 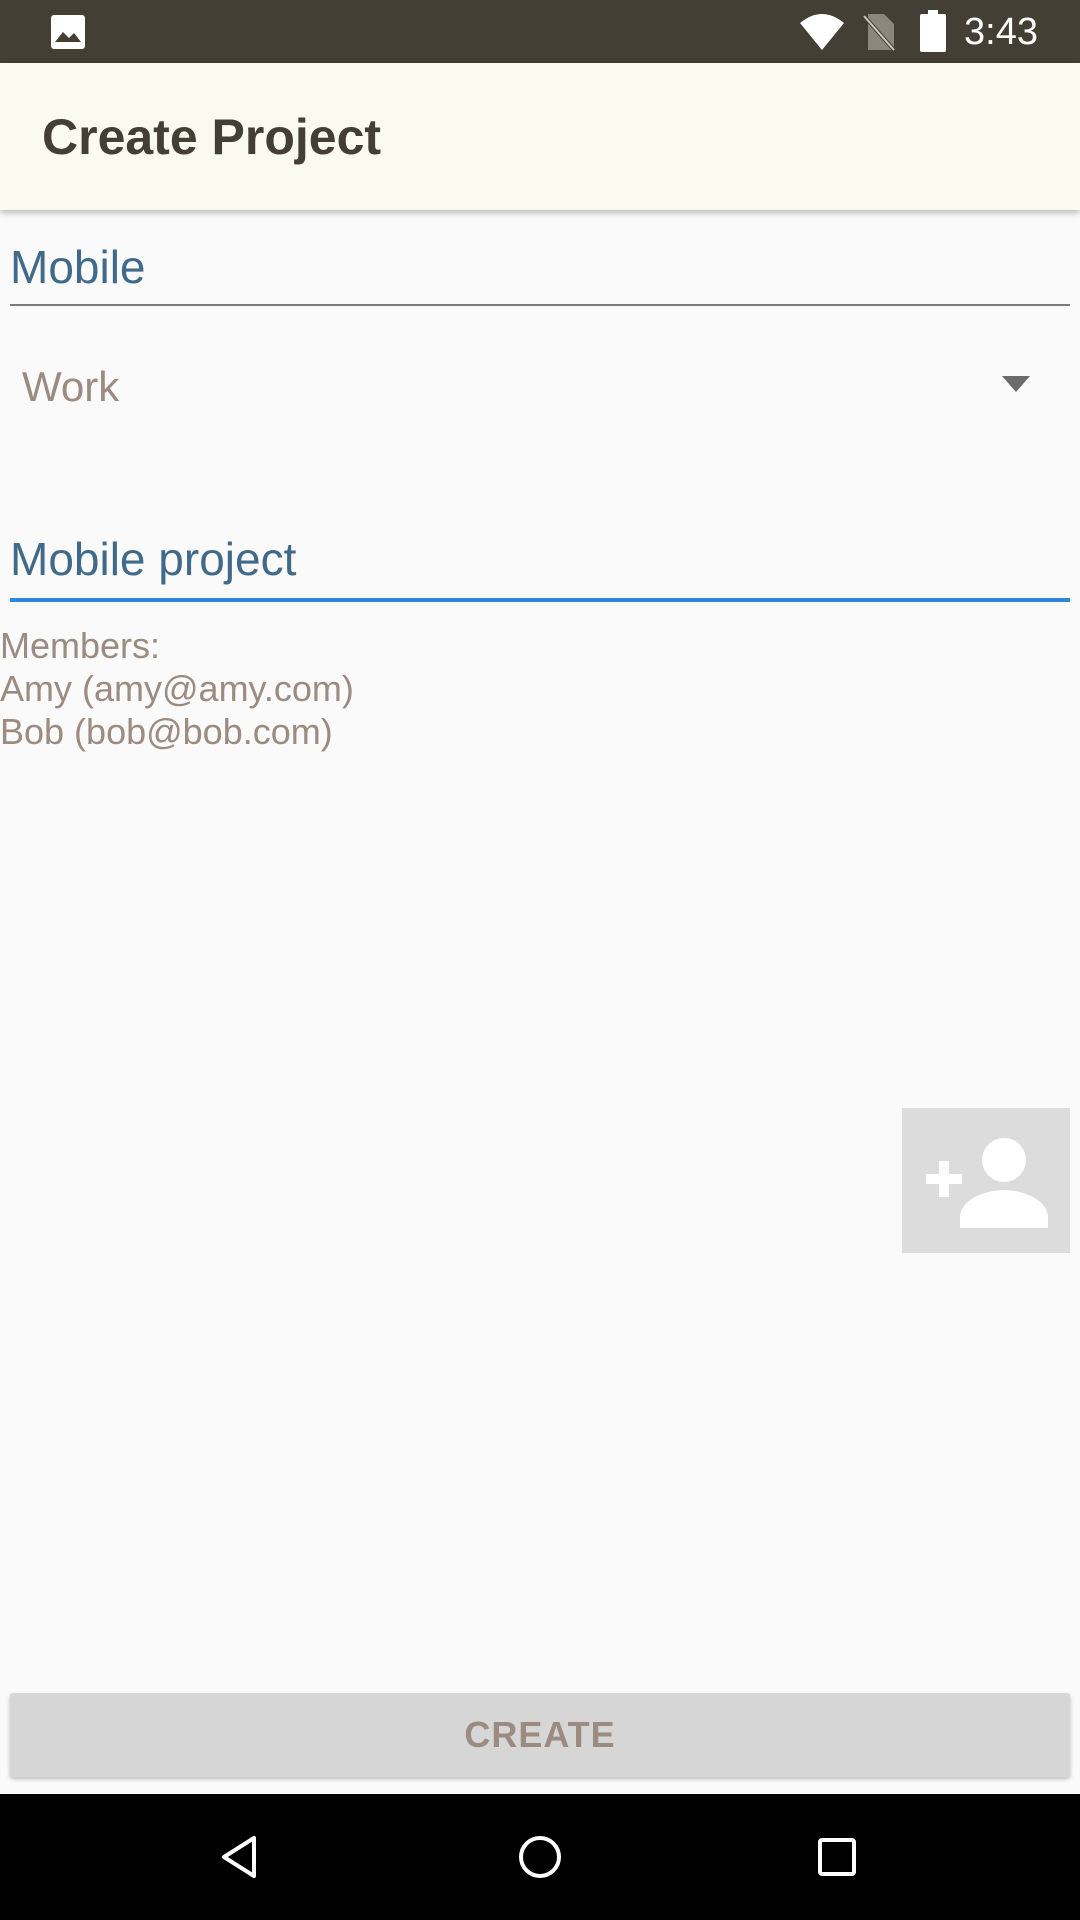 What do you see at coordinates (837, 1857) in the screenshot?
I see `recents-icon` at bounding box center [837, 1857].